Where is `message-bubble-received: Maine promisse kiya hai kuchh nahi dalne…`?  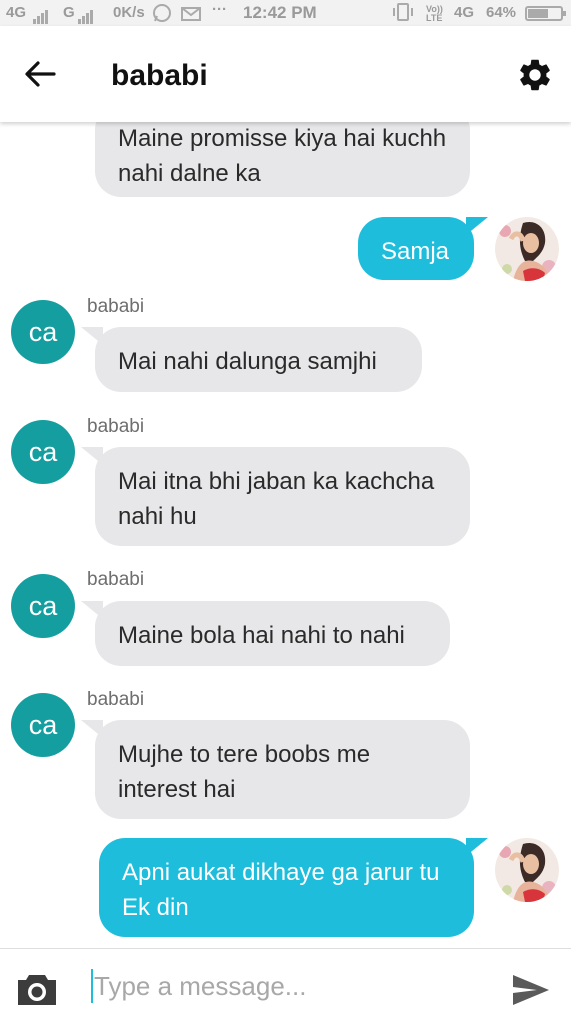
message-bubble-received: Maine promisse kiya hai kuchh nahi dalne… is located at coordinates (282, 159).